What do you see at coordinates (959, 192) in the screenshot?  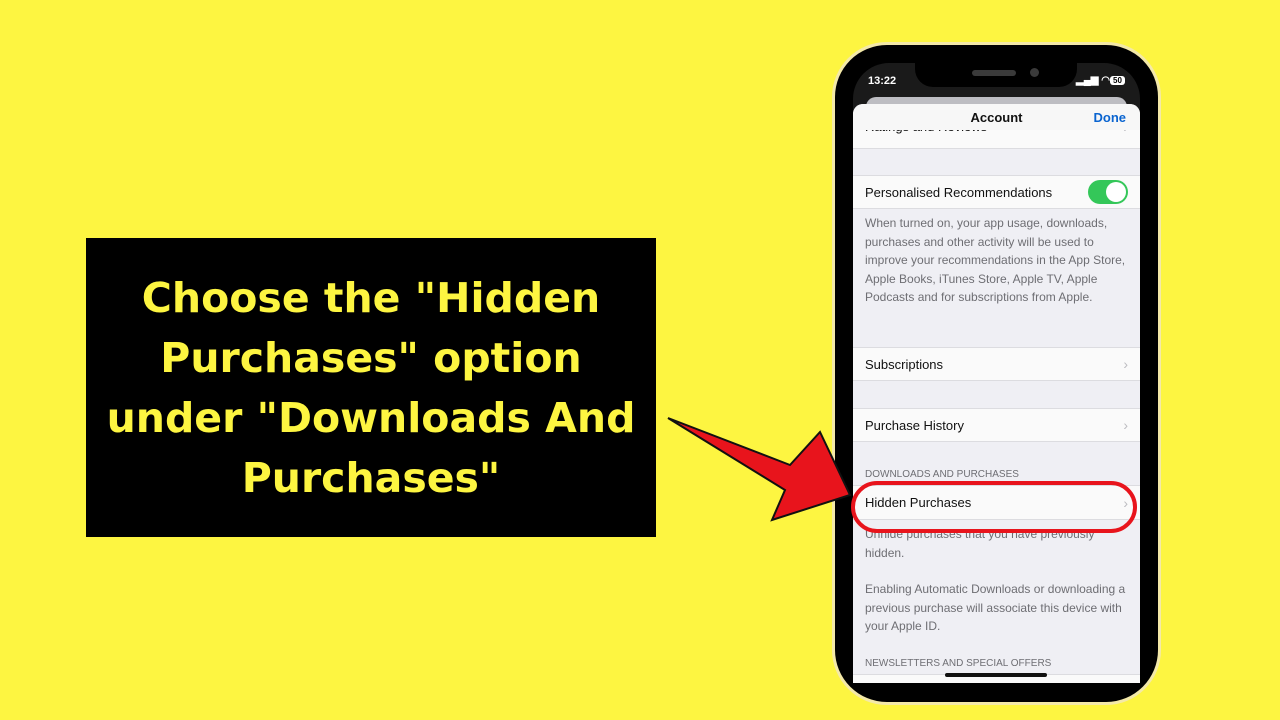 I see `row-label: Personalised Recommendations` at bounding box center [959, 192].